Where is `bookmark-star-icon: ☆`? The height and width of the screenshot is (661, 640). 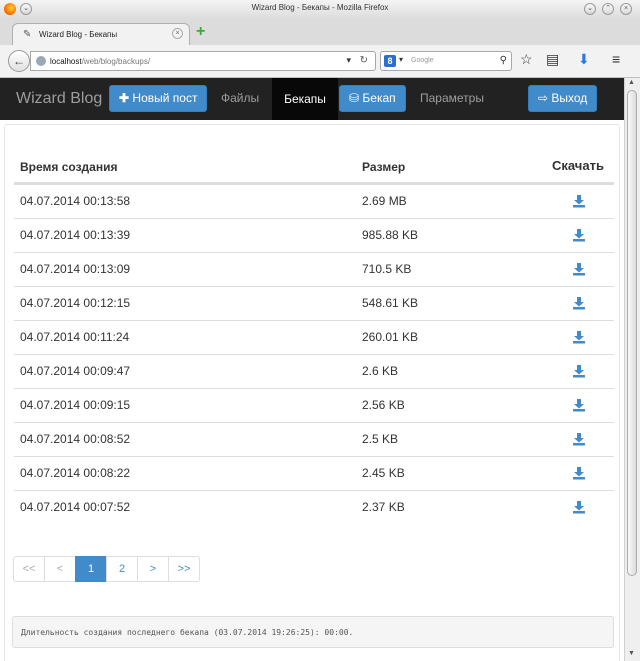 bookmark-star-icon: ☆ is located at coordinates (526, 59).